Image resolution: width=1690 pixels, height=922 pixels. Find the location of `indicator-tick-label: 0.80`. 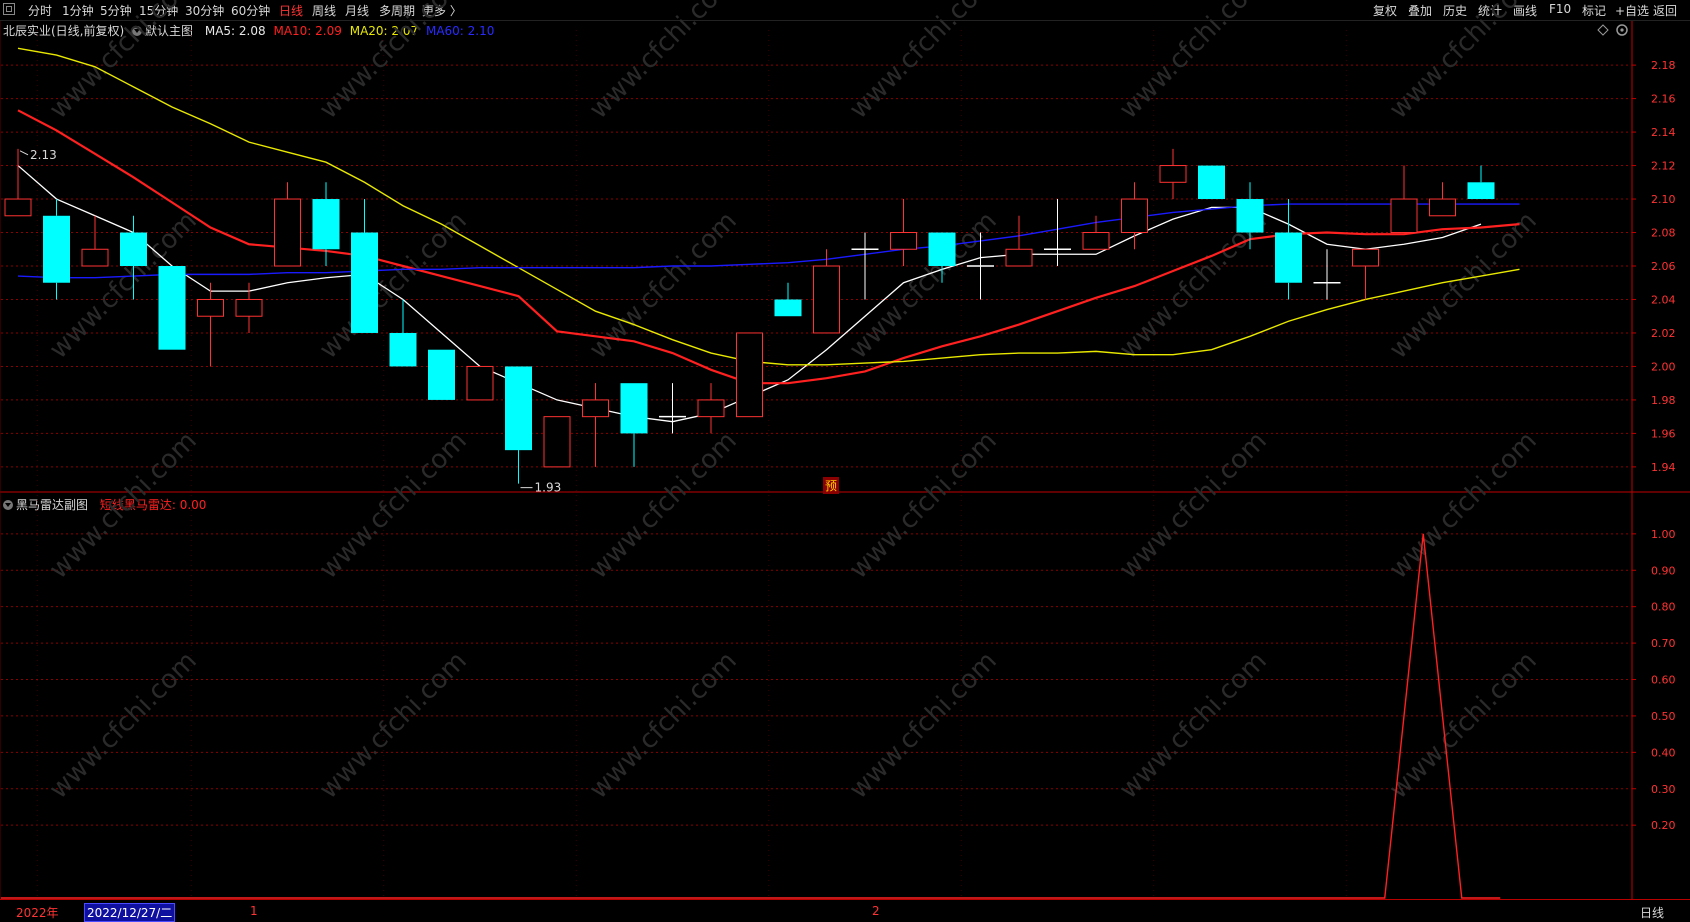

indicator-tick-label: 0.80 is located at coordinates (1663, 607).